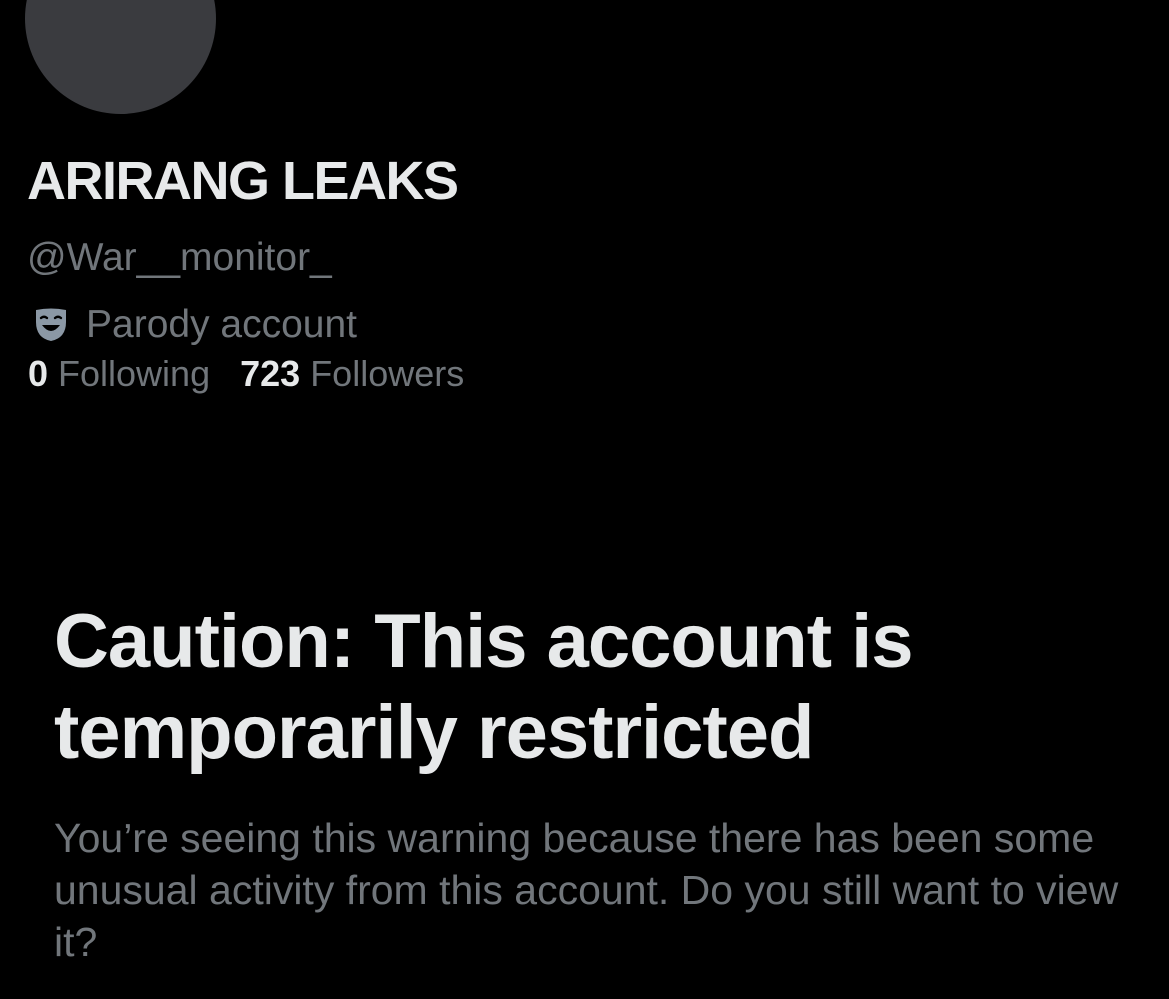  What do you see at coordinates (179, 257) in the screenshot?
I see `profile-handle: @War__monitor_` at bounding box center [179, 257].